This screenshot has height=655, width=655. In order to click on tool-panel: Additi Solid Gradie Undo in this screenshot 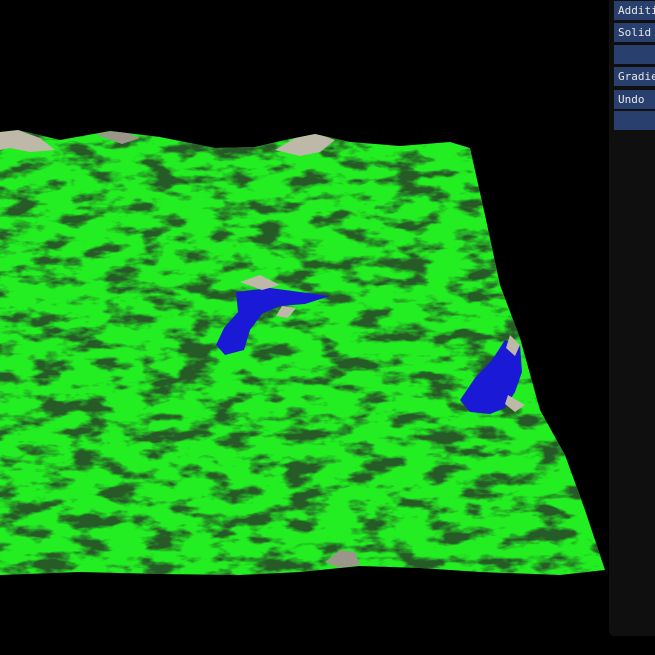, I will do `click(632, 318)`.